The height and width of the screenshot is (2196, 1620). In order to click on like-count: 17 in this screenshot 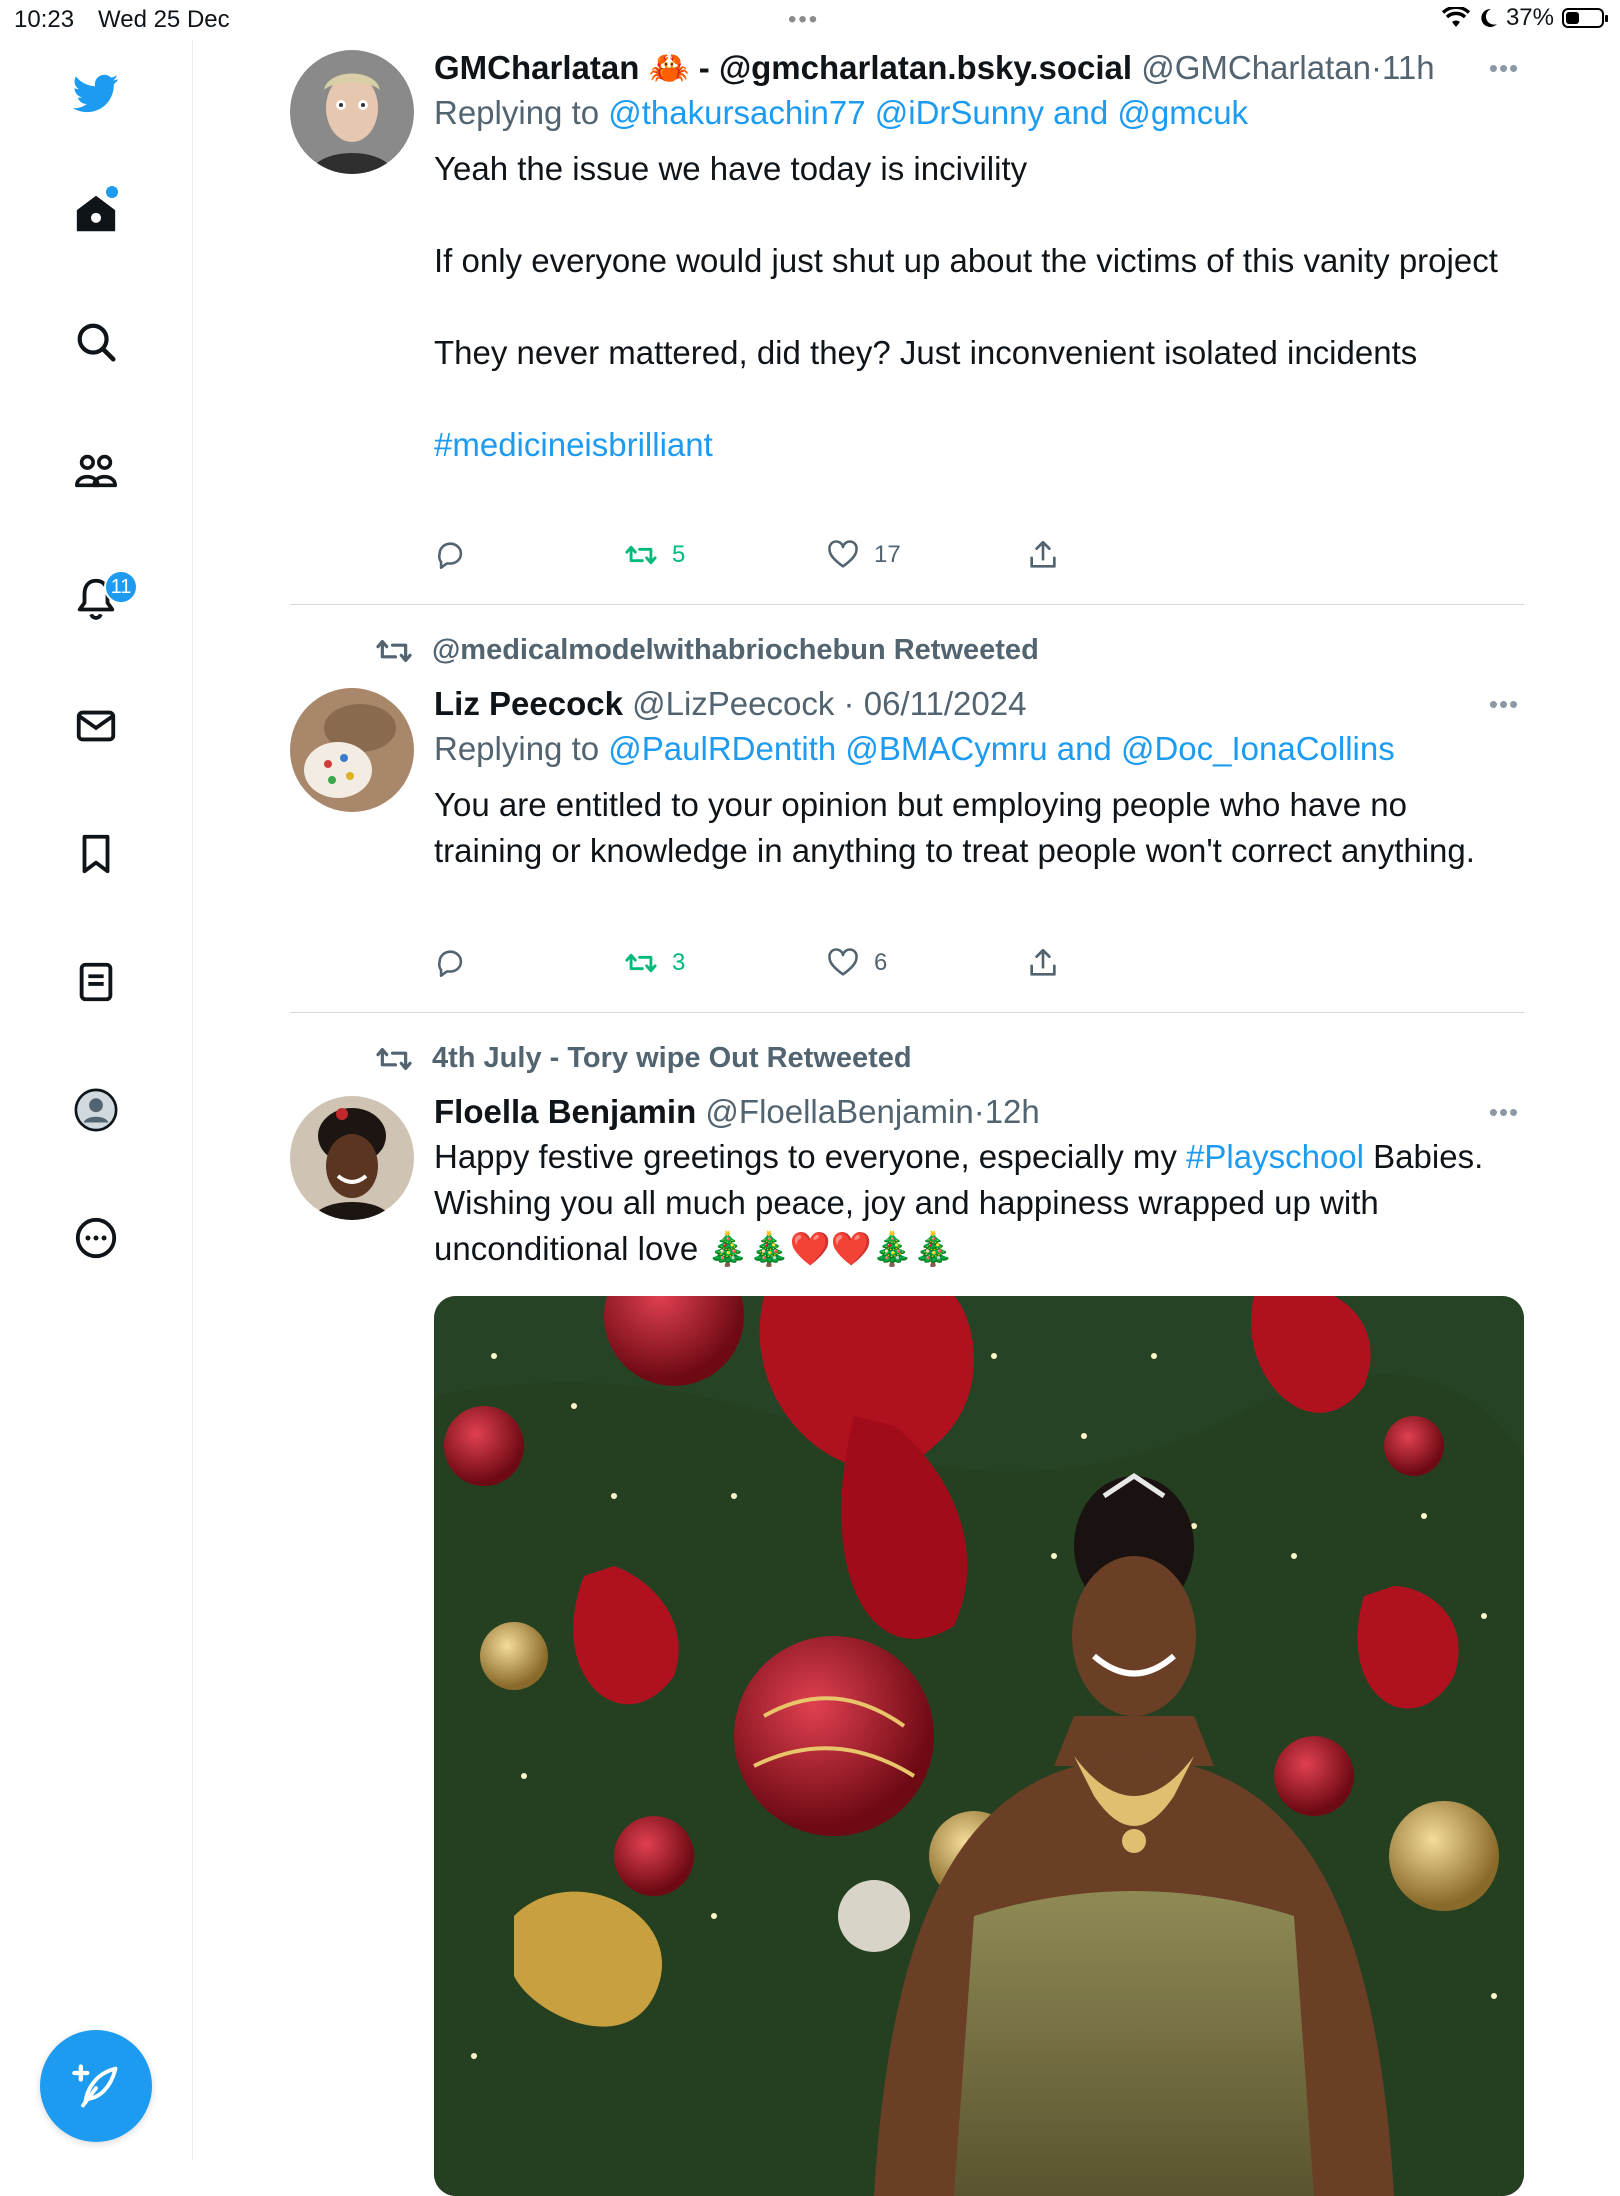, I will do `click(887, 554)`.